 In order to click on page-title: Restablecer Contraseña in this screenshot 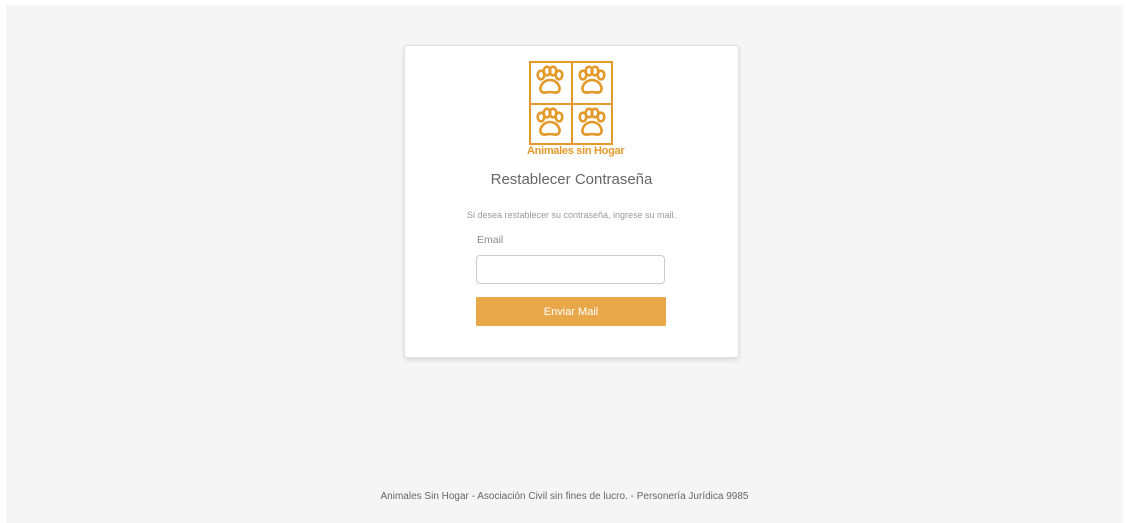, I will do `click(571, 179)`.